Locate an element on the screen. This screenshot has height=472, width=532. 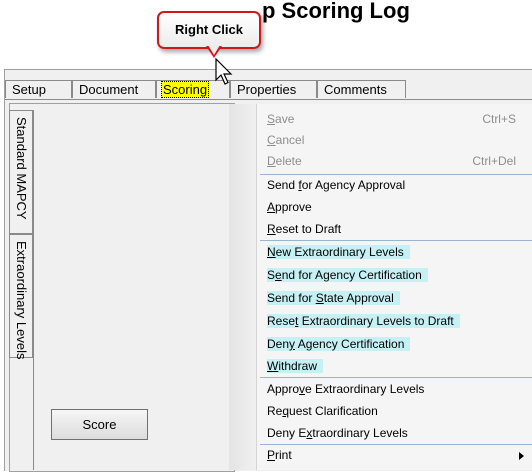
menu-item: Cancel is located at coordinates (285, 140).